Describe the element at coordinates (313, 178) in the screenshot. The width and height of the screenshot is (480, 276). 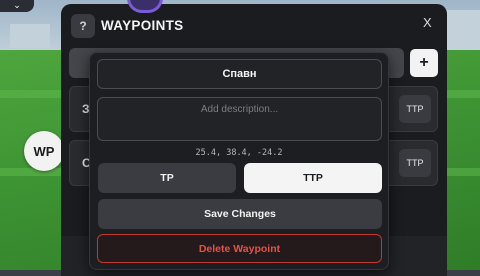
I see `ttp-button: TTP` at that location.